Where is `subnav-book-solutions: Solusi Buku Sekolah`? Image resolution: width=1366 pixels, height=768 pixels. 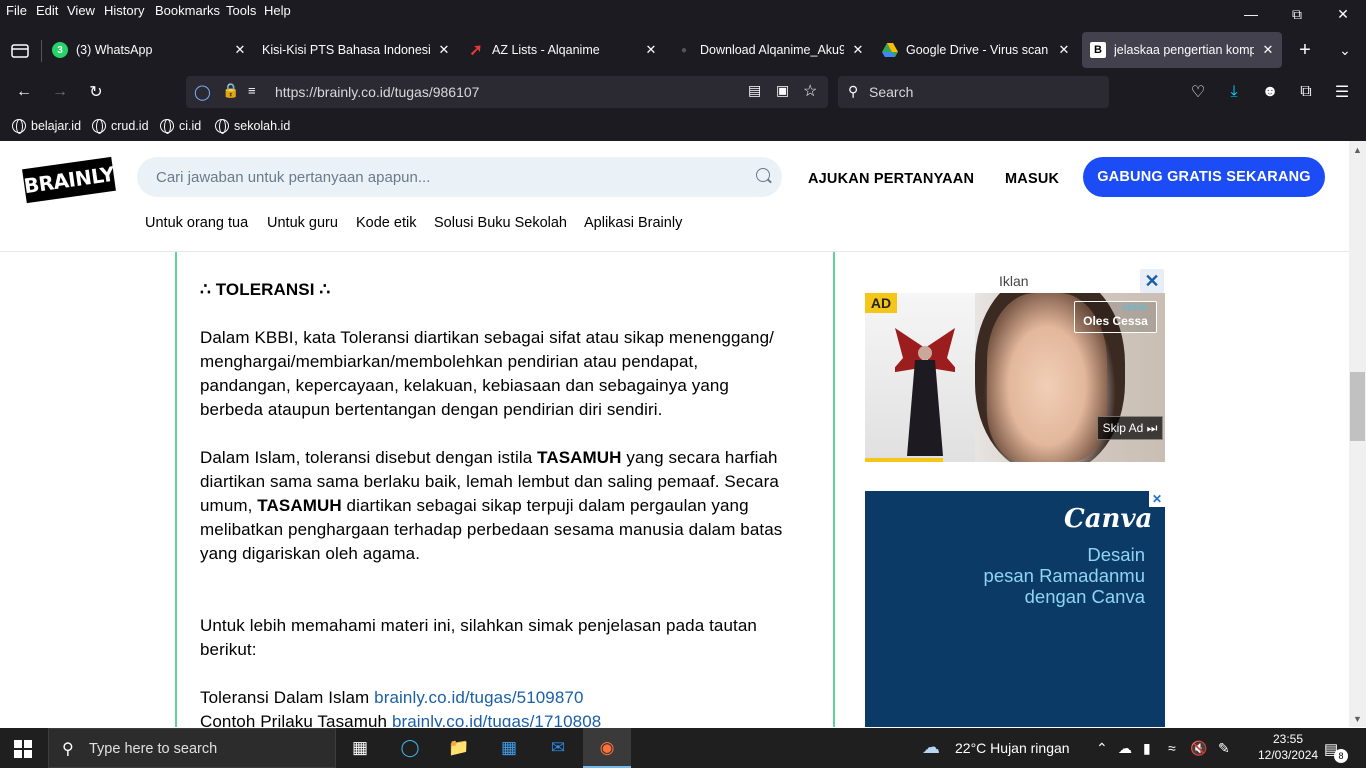
subnav-book-solutions: Solusi Buku Sekolah is located at coordinates (500, 223).